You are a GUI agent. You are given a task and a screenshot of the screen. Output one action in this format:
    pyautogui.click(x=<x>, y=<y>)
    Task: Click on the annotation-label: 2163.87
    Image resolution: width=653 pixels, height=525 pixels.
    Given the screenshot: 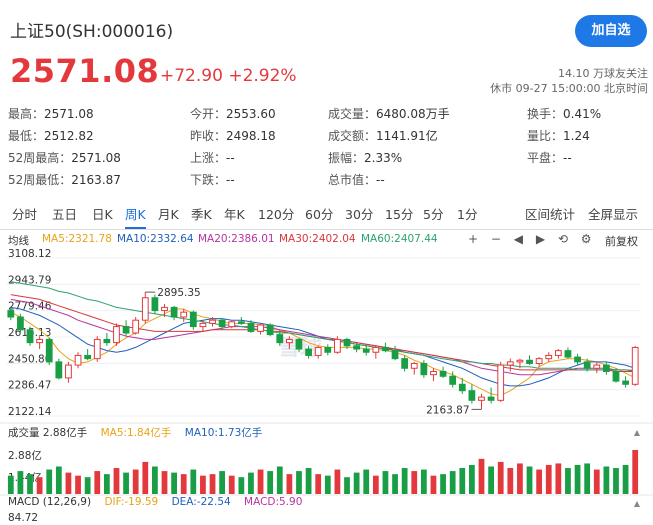 What is the action you would take?
    pyautogui.click(x=447, y=410)
    